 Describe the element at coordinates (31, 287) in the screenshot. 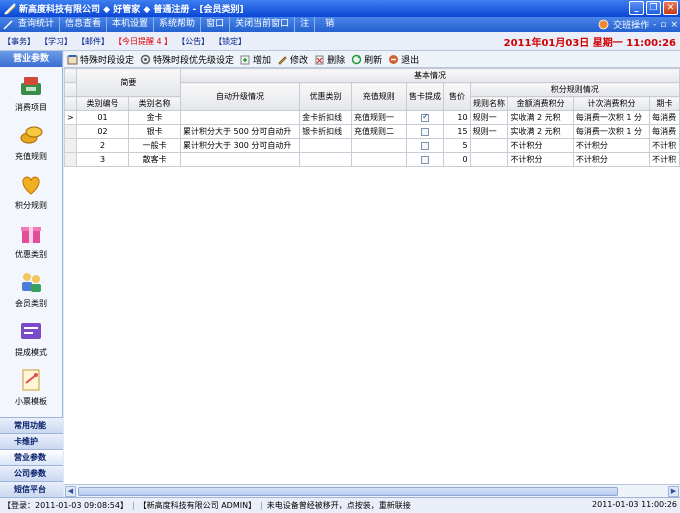

I see `sidebar-item-member-type: 会员类别` at that location.